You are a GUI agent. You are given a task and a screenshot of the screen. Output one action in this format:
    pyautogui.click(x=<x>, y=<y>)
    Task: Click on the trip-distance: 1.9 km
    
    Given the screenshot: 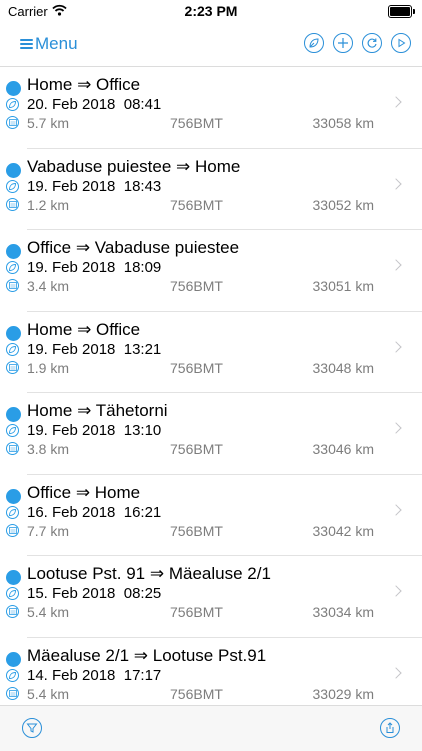 What is the action you would take?
    pyautogui.click(x=48, y=367)
    